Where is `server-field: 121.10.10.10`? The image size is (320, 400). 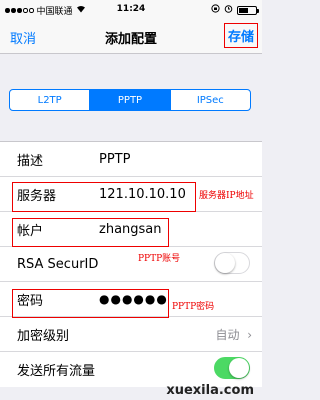
server-field: 121.10.10.10 is located at coordinates (142, 194).